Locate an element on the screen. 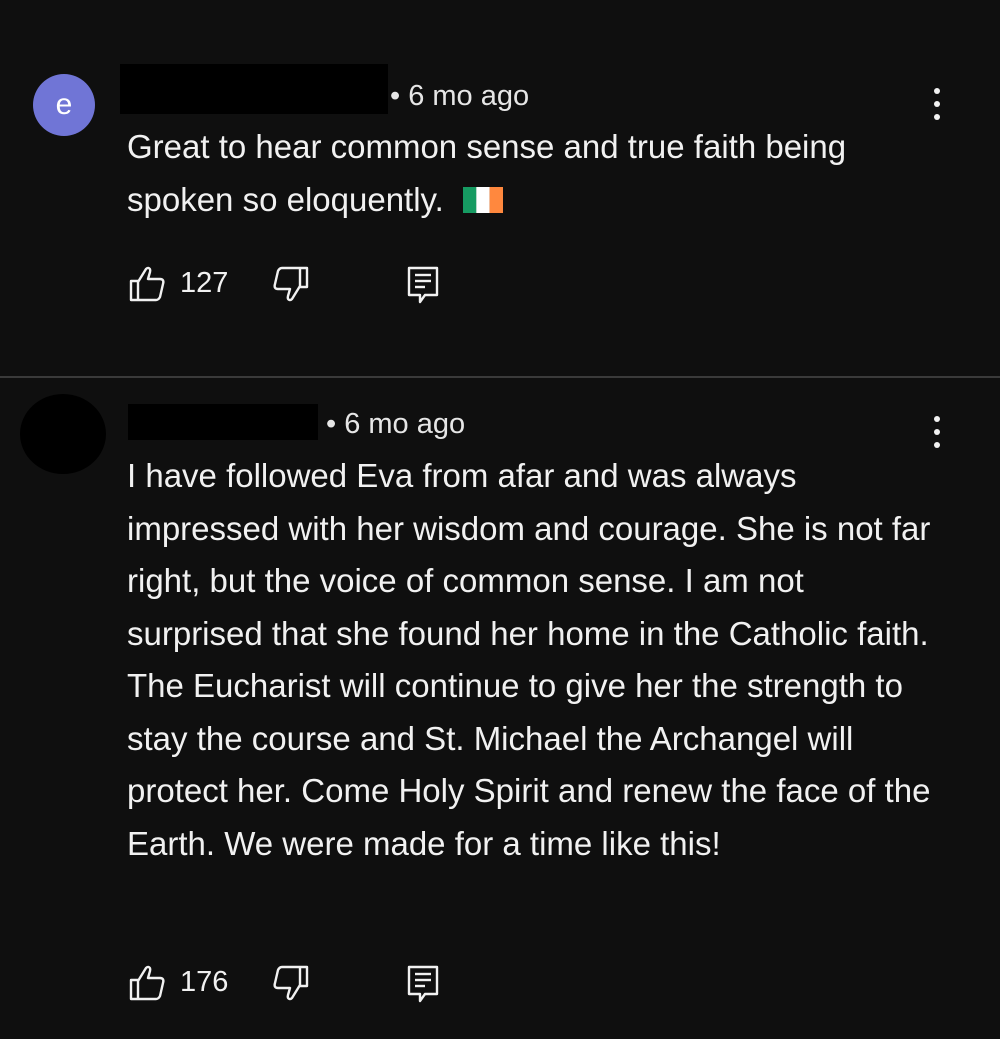  like-count: 176 is located at coordinates (204, 982).